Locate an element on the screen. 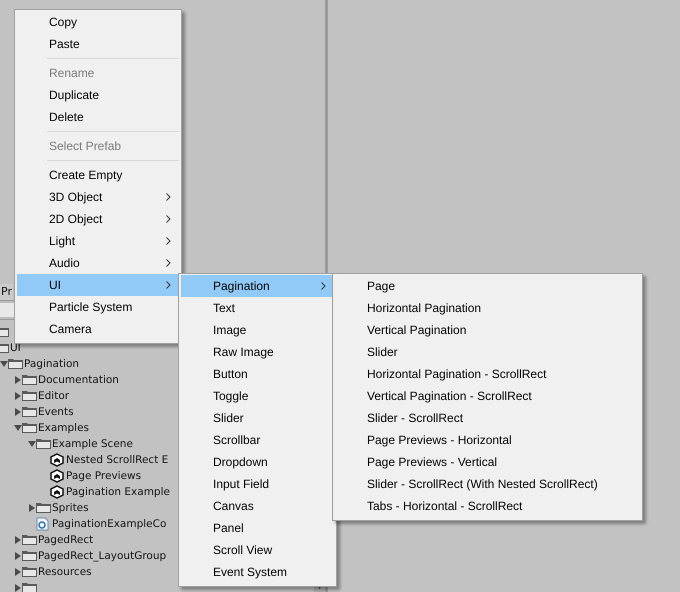  menu-item: Page is located at coordinates (487, 286).